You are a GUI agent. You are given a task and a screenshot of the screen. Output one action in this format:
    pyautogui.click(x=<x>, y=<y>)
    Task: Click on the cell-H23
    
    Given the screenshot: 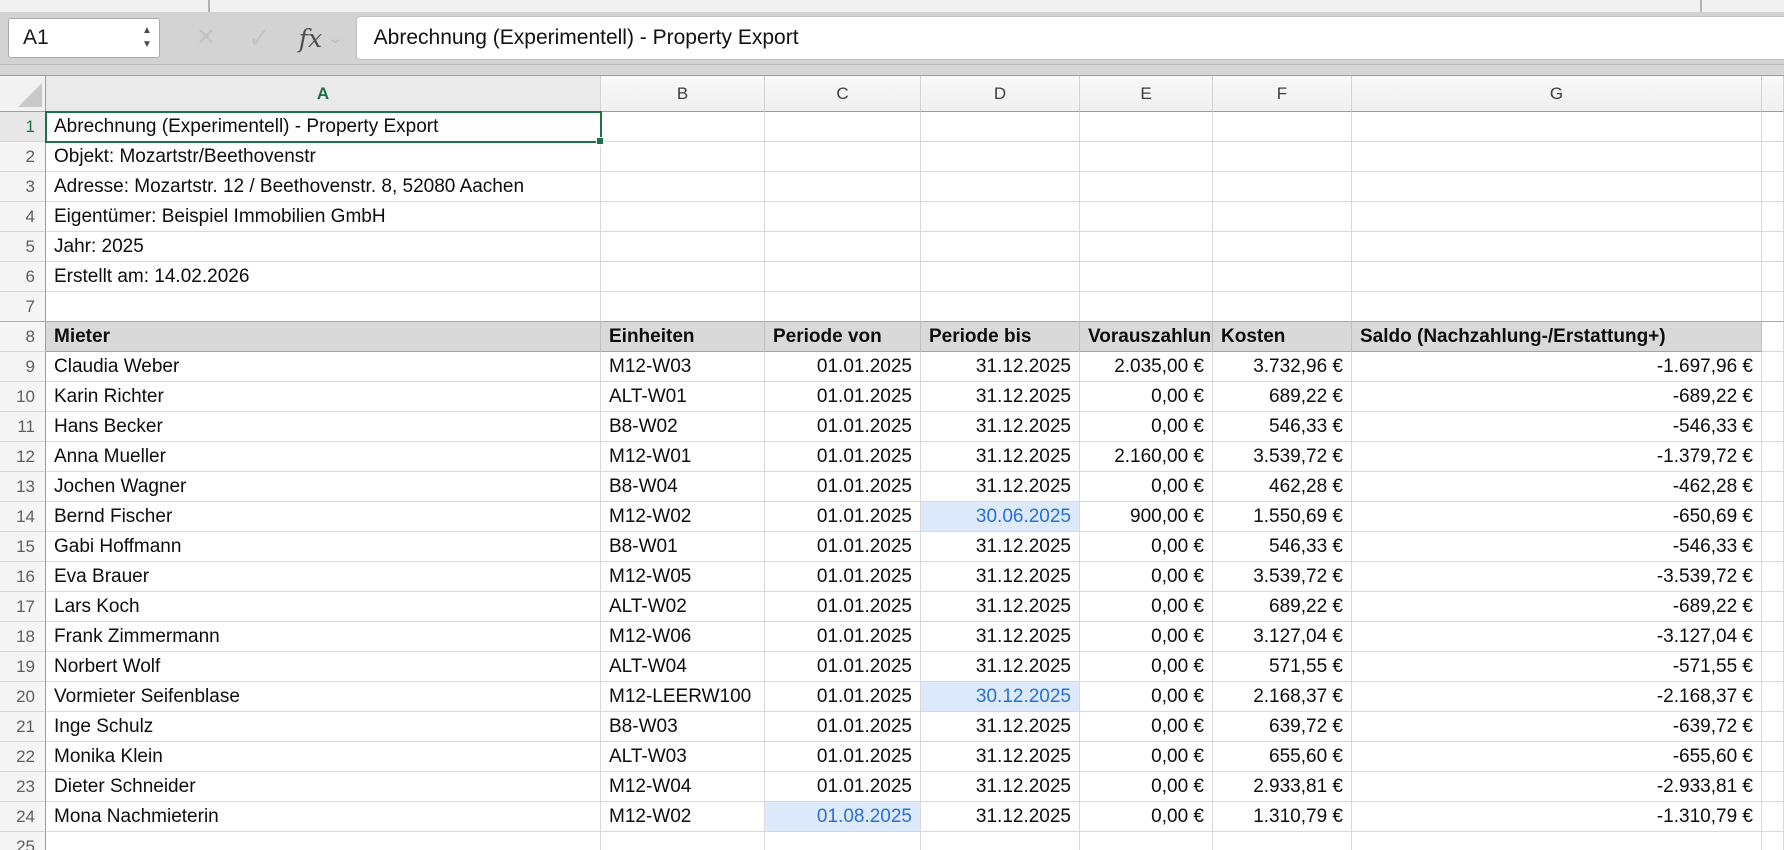 What is the action you would take?
    pyautogui.click(x=1773, y=787)
    